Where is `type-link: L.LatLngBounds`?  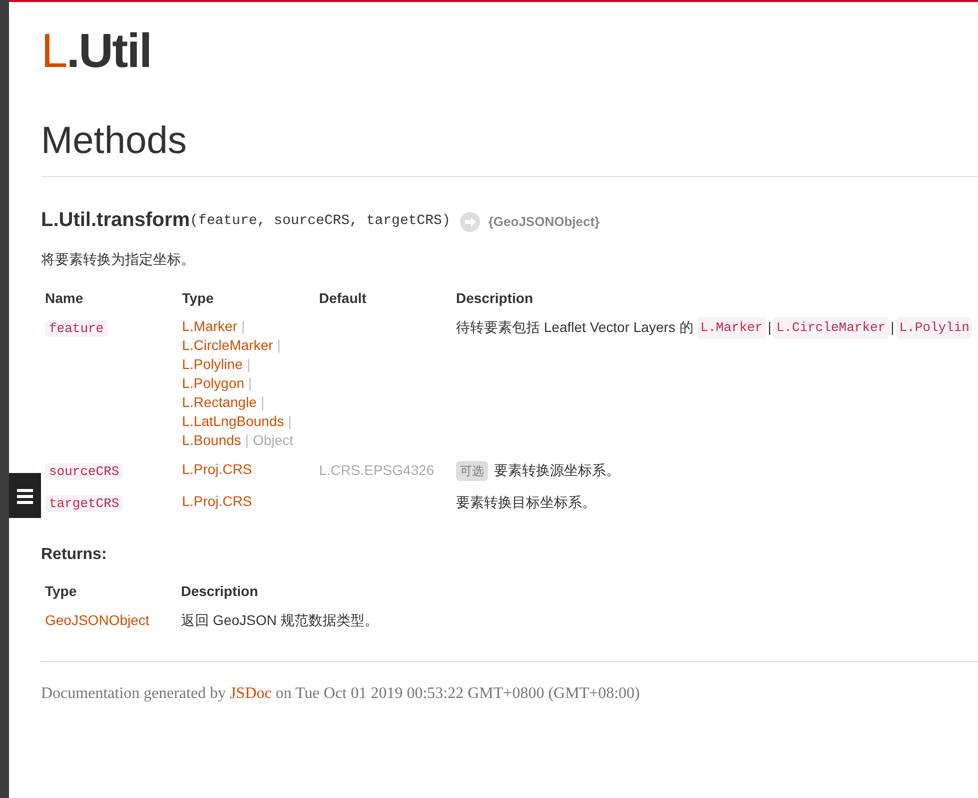
type-link: L.LatLngBounds is located at coordinates (233, 421).